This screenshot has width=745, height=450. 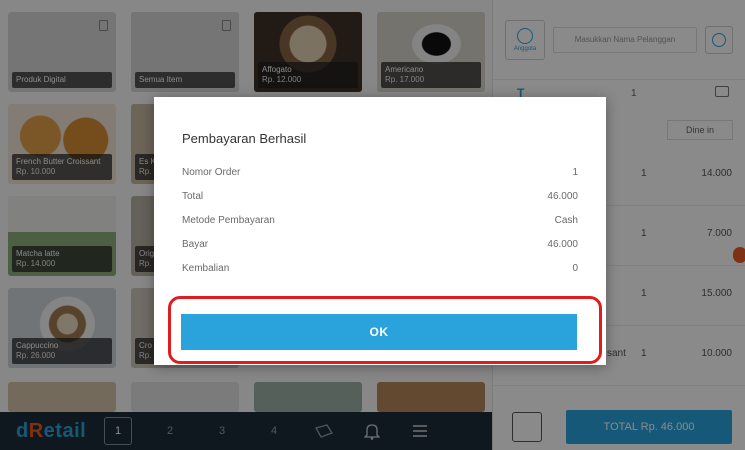 I want to click on payment-method-label: Metode Pembayaran, so click(x=228, y=220).